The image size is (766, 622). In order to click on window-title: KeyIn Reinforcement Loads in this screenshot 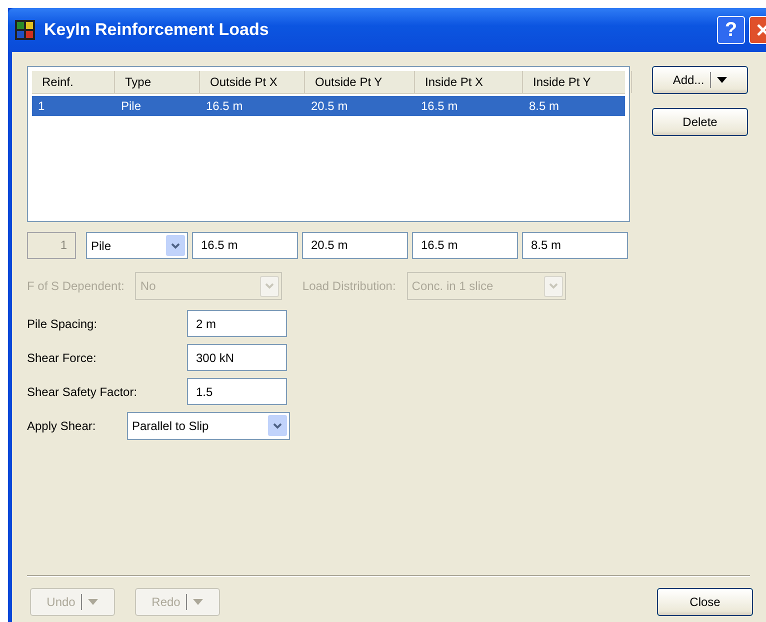, I will do `click(157, 30)`.